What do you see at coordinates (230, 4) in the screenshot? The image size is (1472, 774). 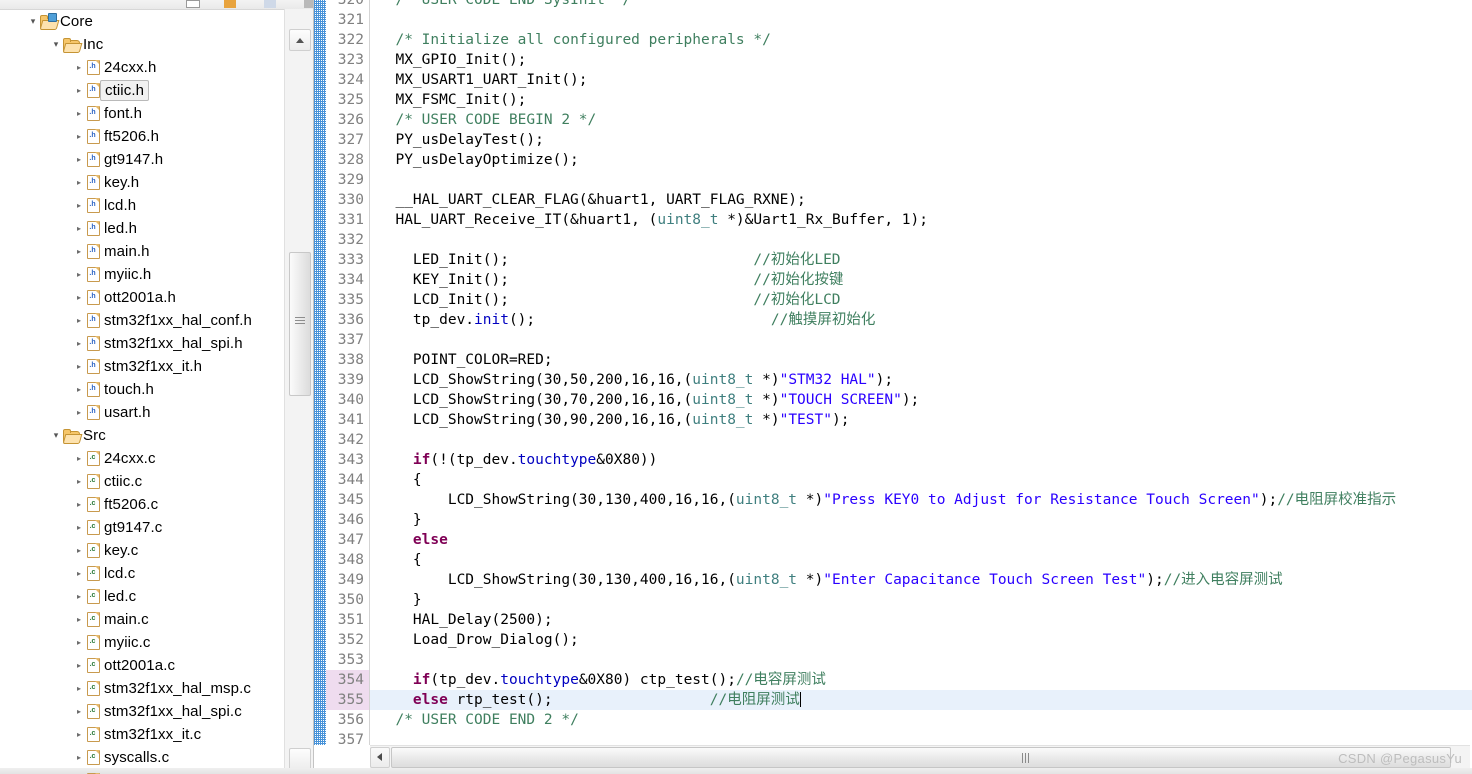 I see `collapse-all-icon` at bounding box center [230, 4].